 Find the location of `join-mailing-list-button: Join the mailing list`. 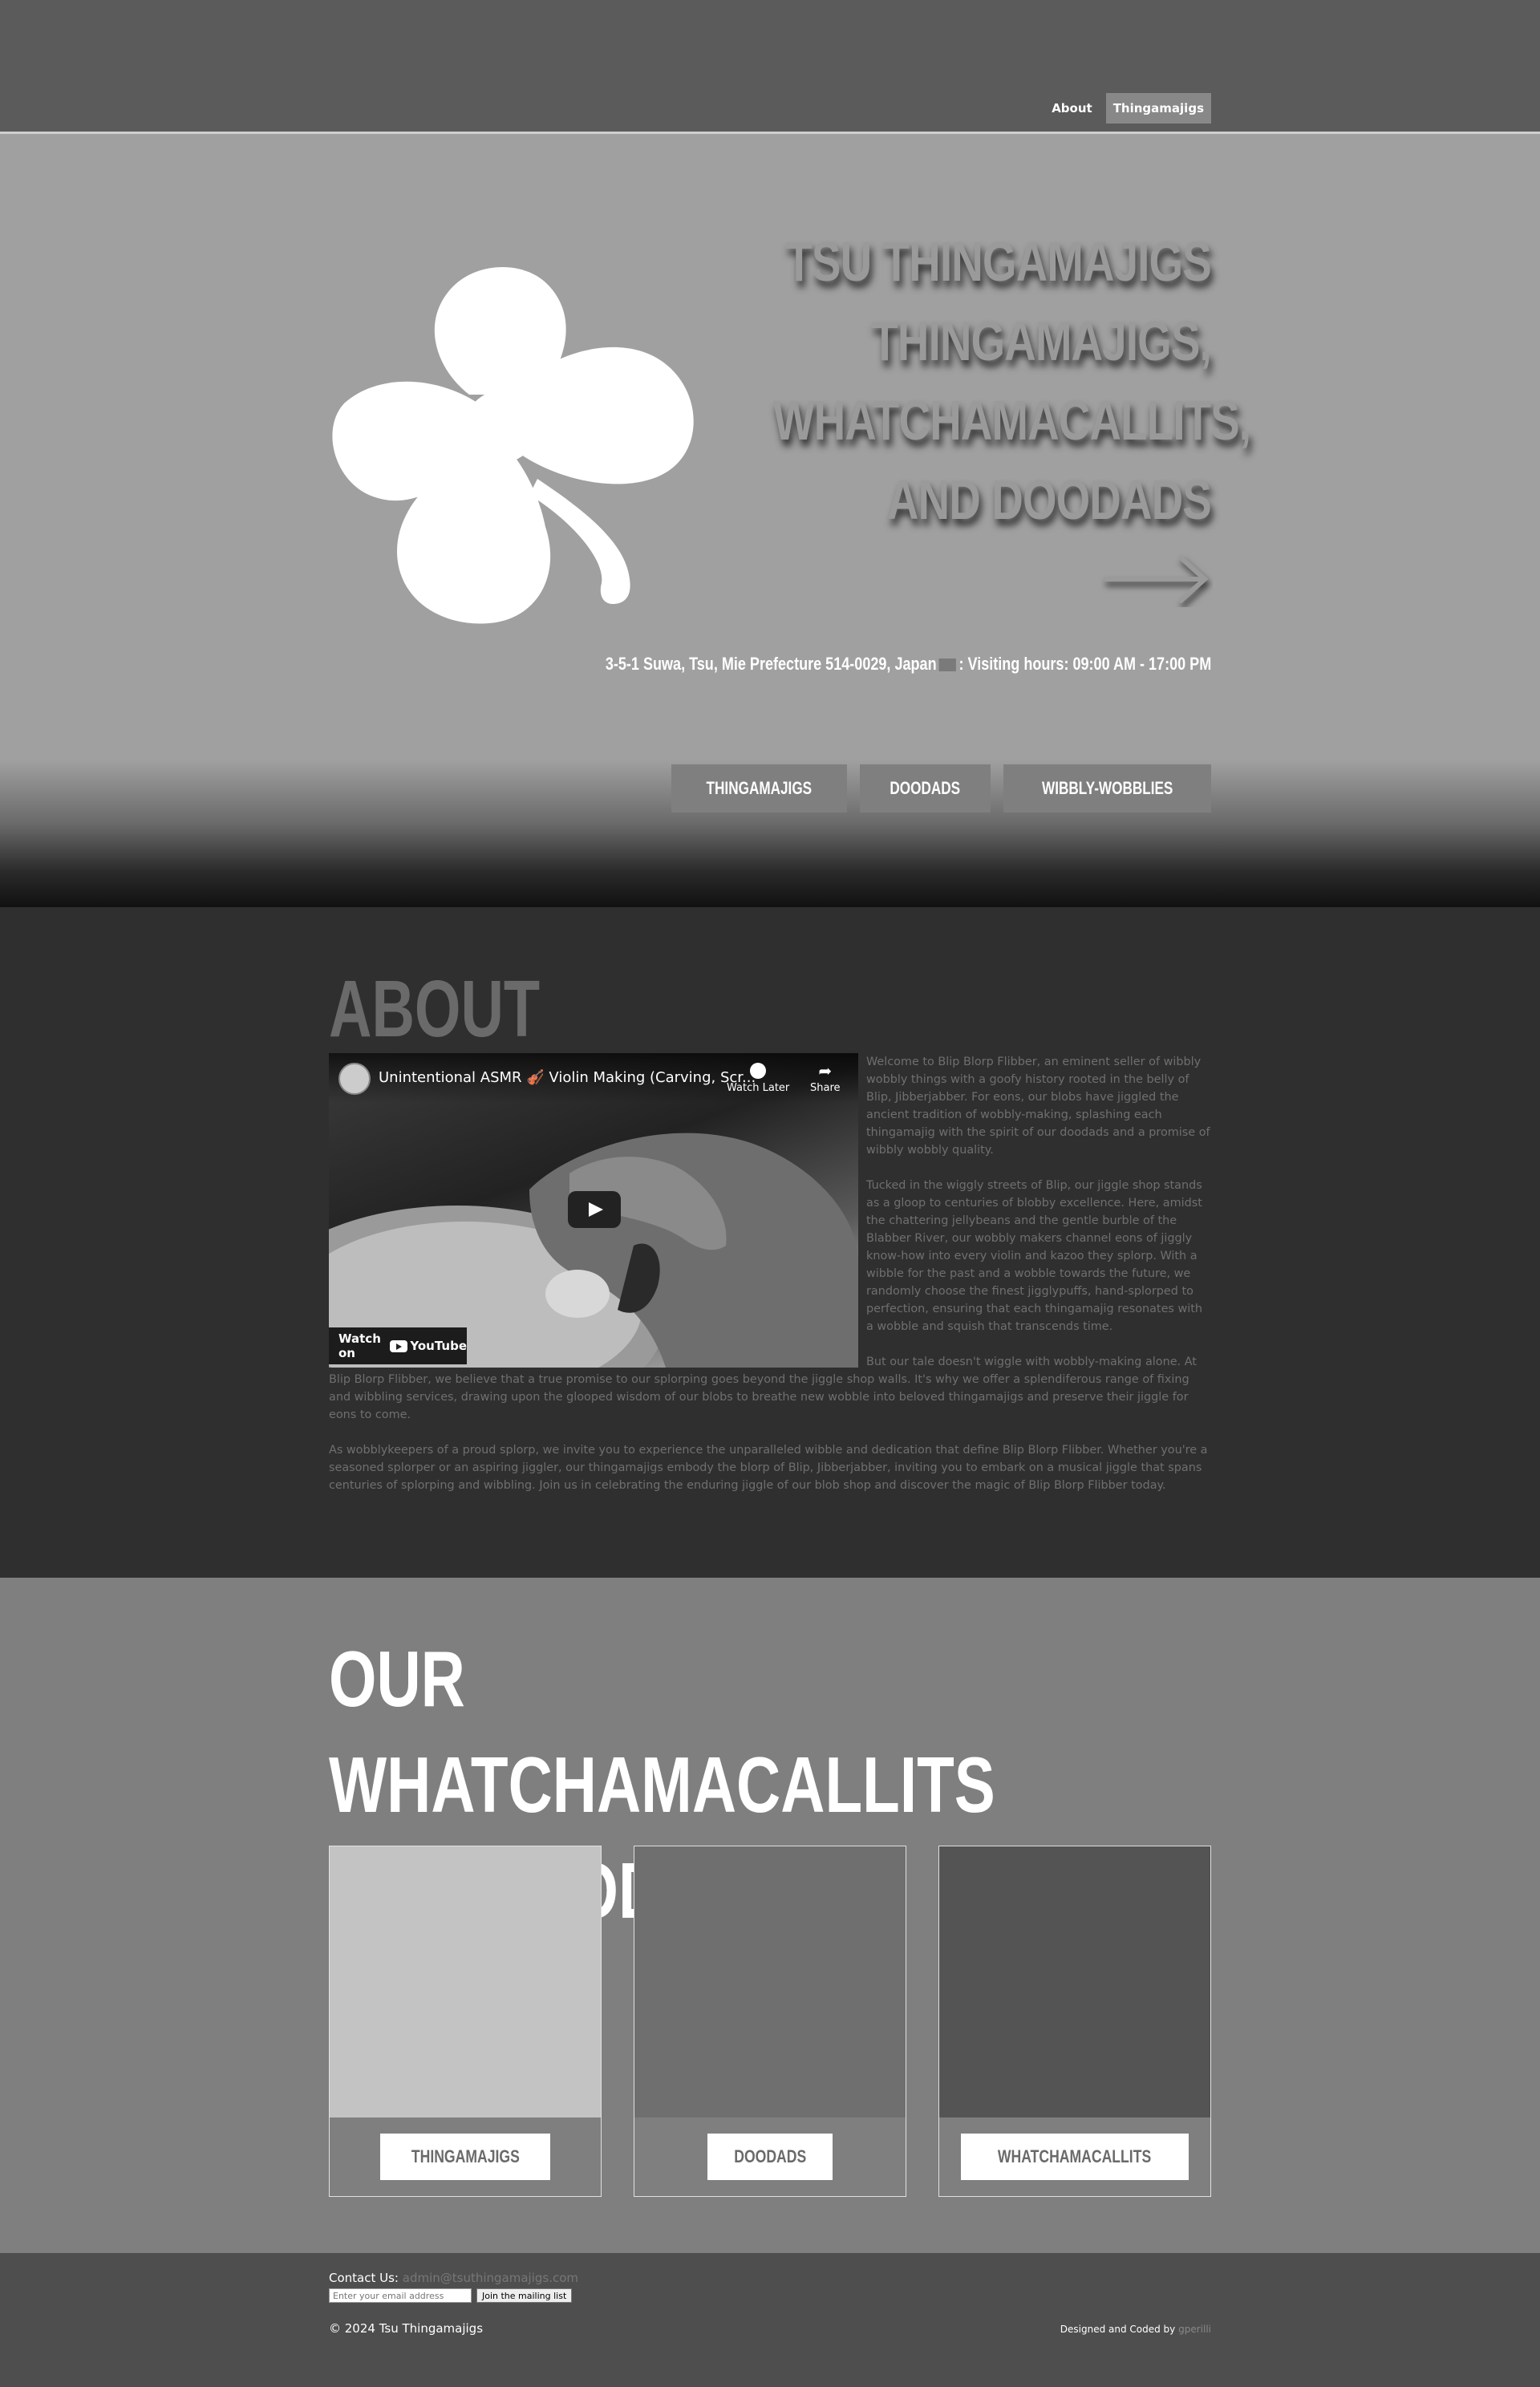

join-mailing-list-button: Join the mailing list is located at coordinates (524, 2295).